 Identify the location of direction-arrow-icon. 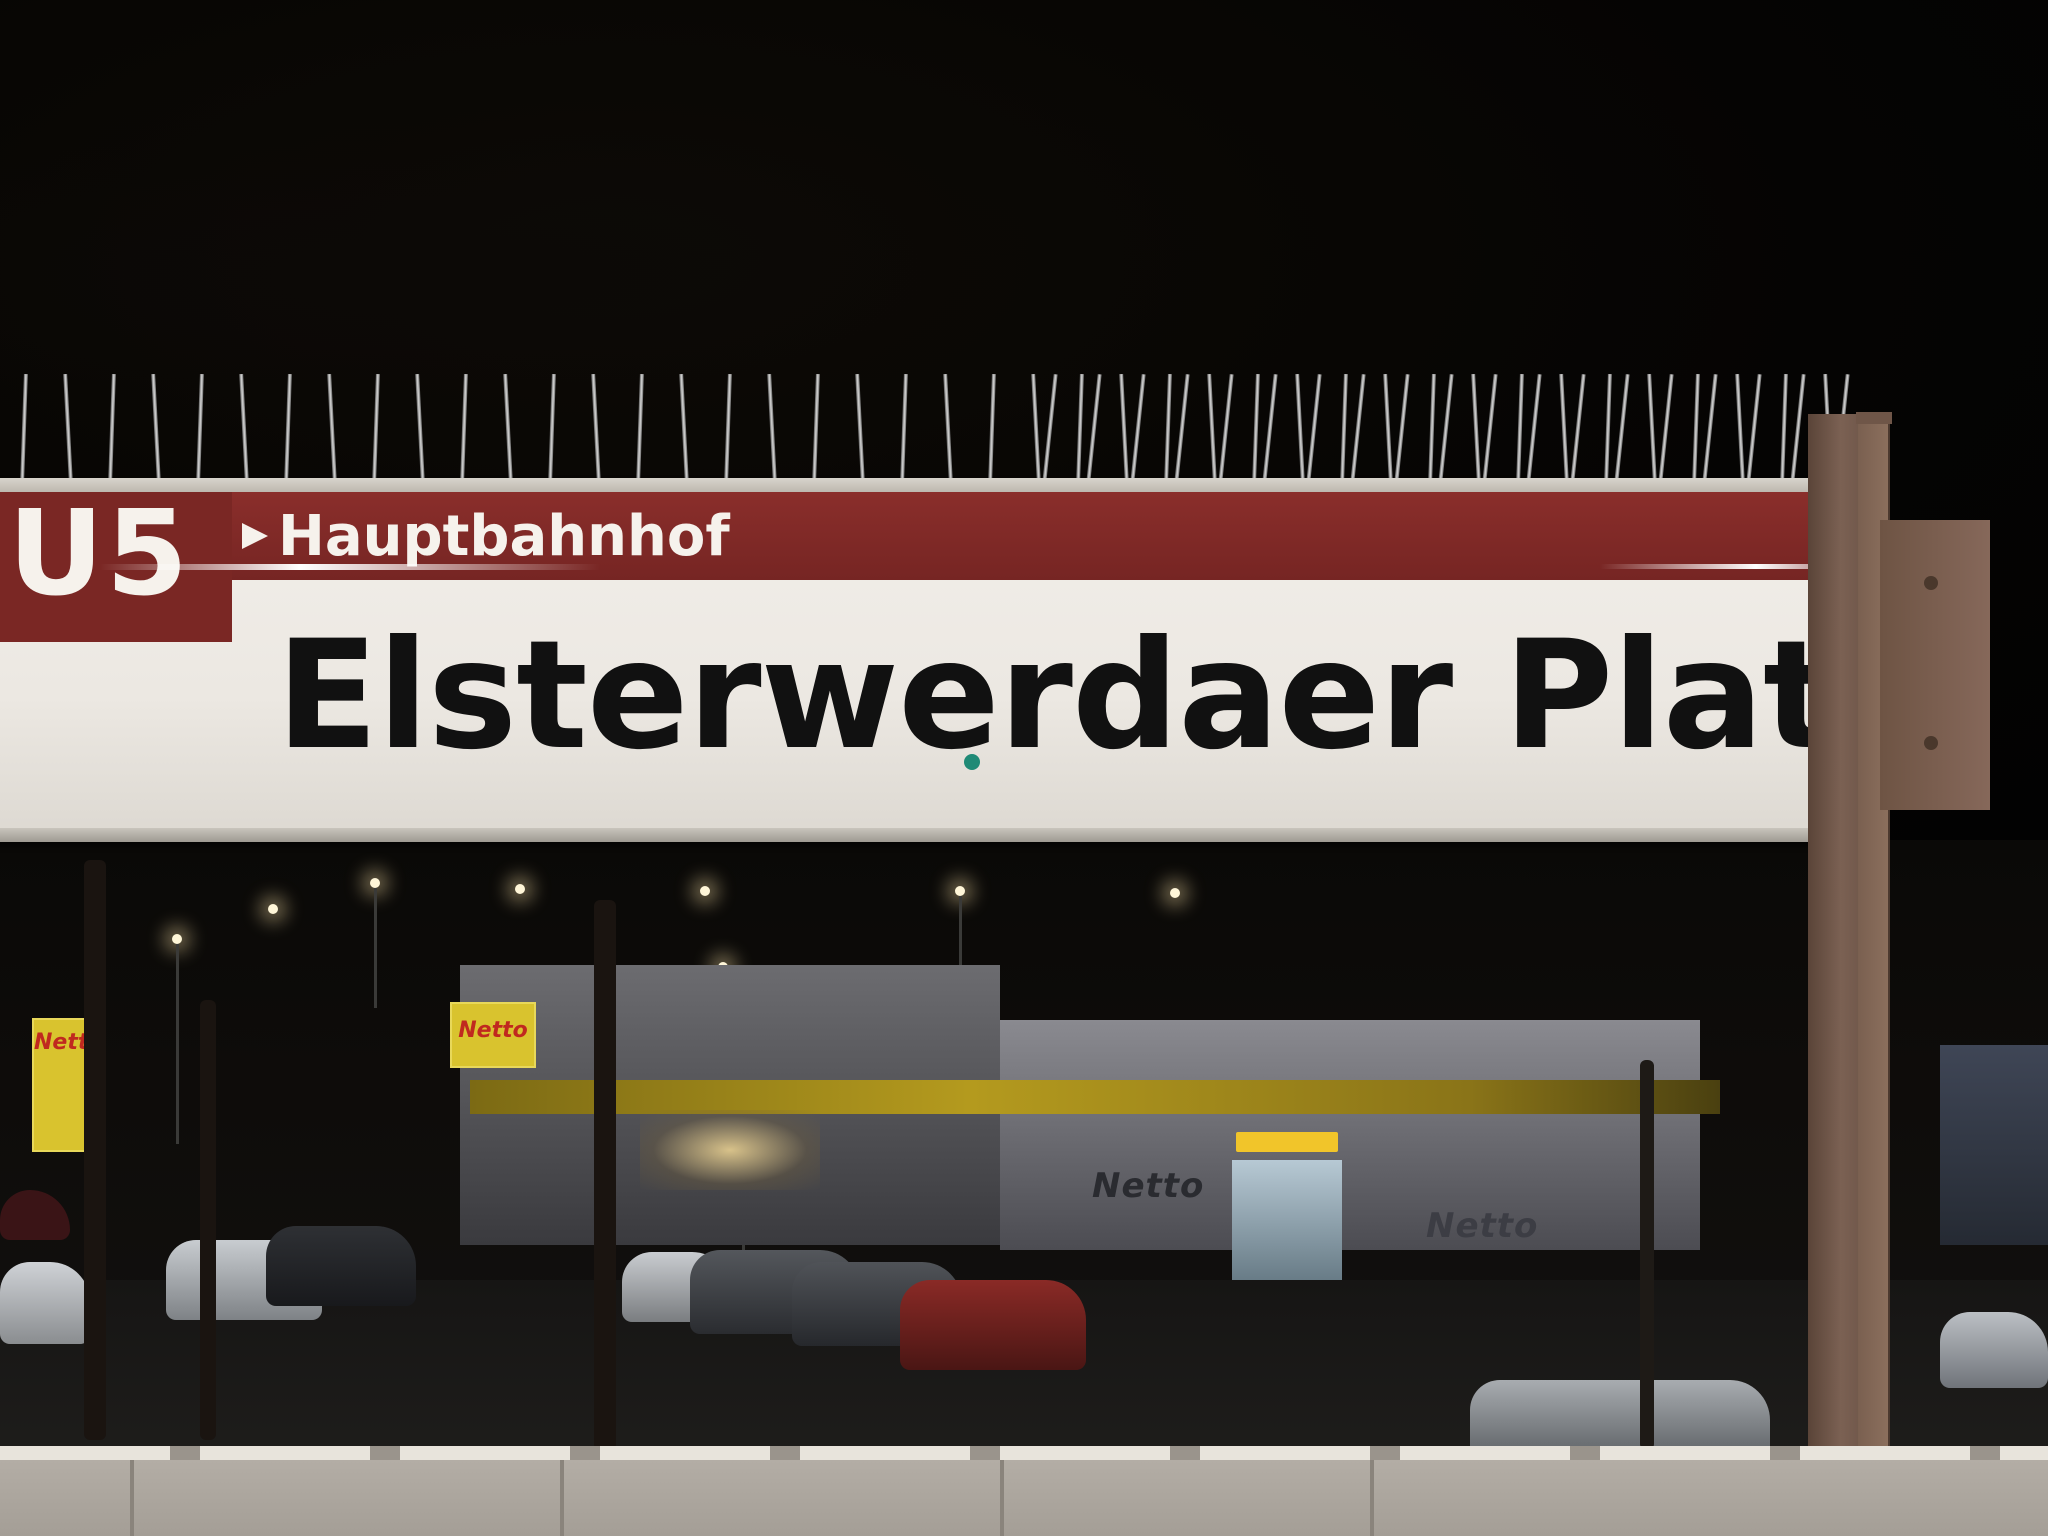
(255, 535).